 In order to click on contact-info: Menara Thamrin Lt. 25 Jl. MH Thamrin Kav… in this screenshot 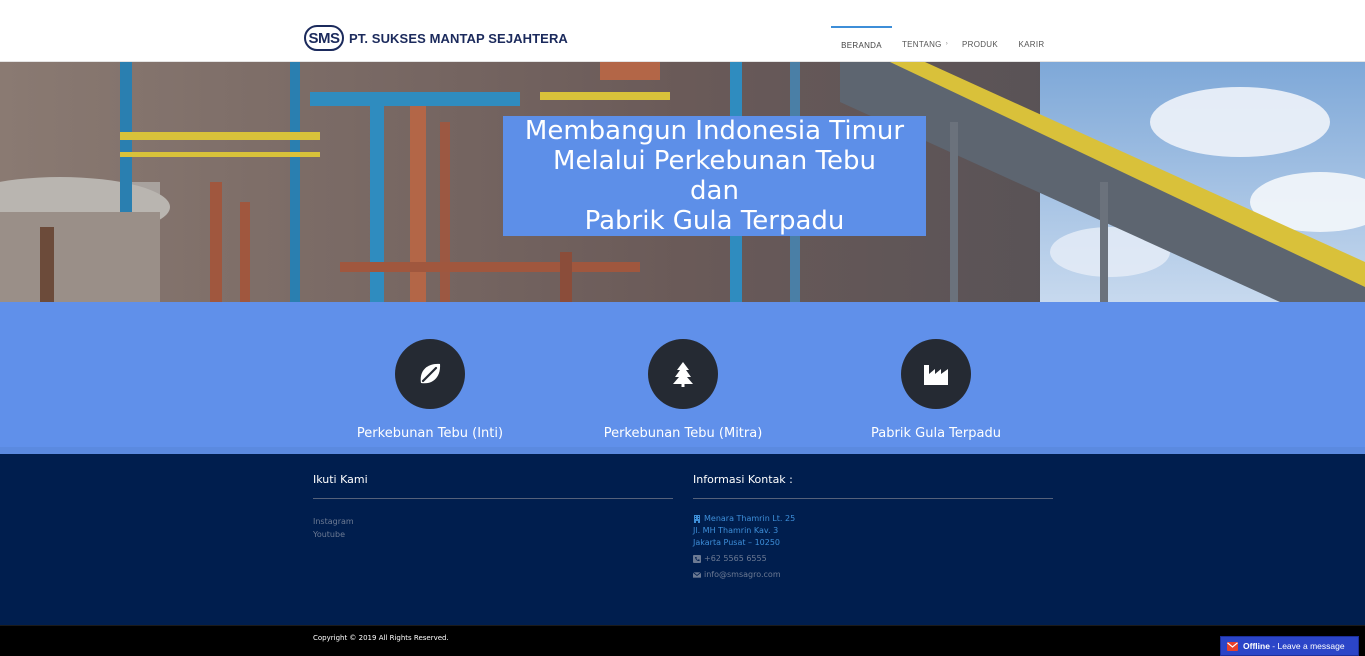, I will do `click(873, 547)`.